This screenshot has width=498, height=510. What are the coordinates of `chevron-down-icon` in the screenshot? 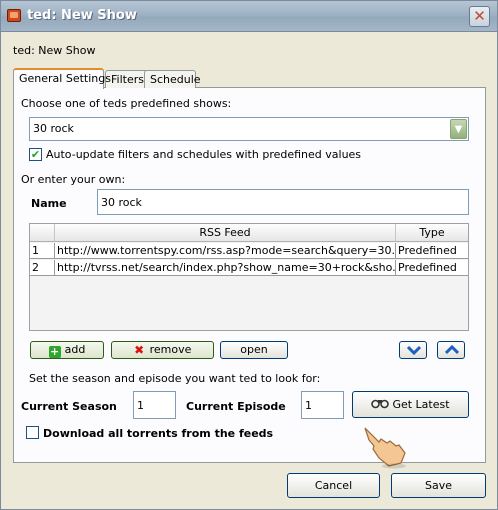 It's located at (414, 350).